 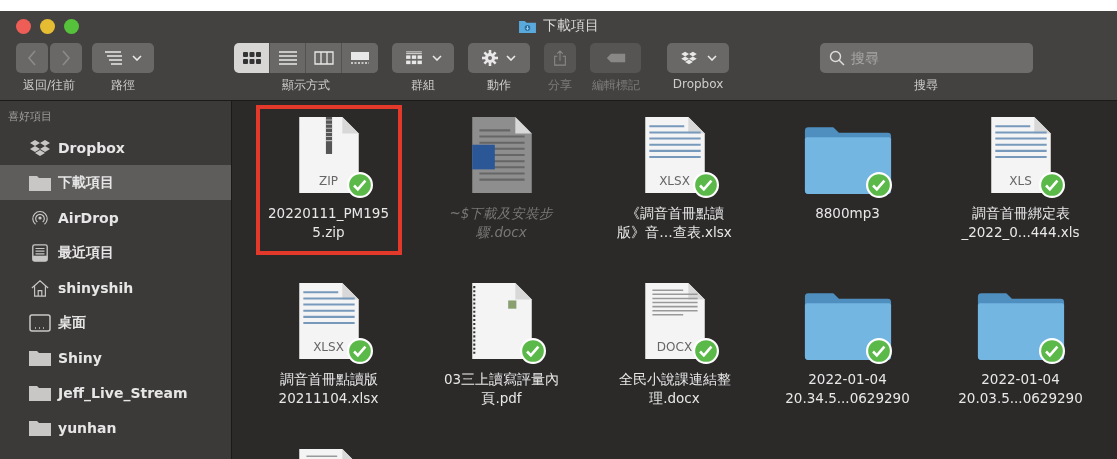 I want to click on sidebar-item: 下載項目, so click(x=115, y=182).